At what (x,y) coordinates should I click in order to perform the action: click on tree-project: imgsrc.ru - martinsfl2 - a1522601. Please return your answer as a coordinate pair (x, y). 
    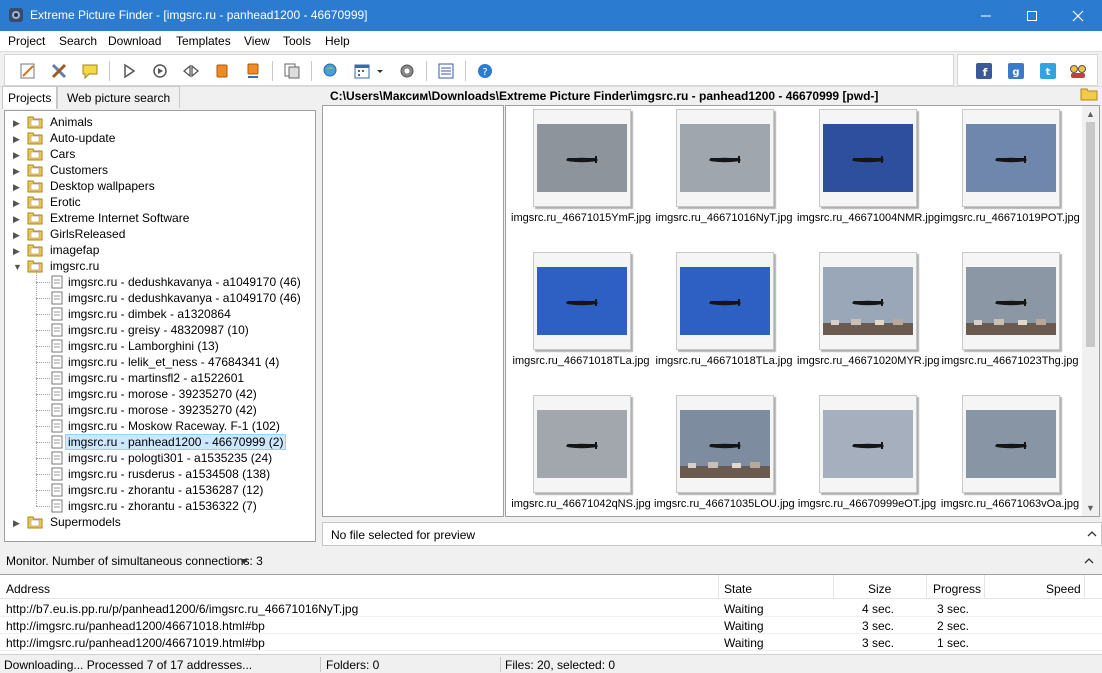
    Looking at the image, I should click on (155, 378).